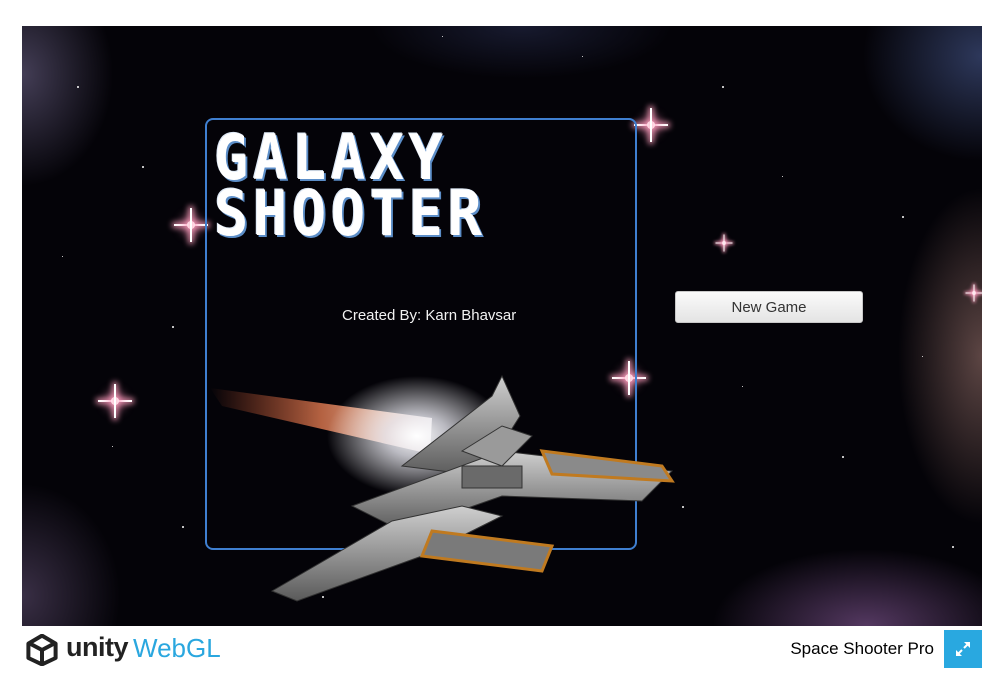  Describe the element at coordinates (177, 648) in the screenshot. I see `webgl-logo-text: WebGL` at that location.